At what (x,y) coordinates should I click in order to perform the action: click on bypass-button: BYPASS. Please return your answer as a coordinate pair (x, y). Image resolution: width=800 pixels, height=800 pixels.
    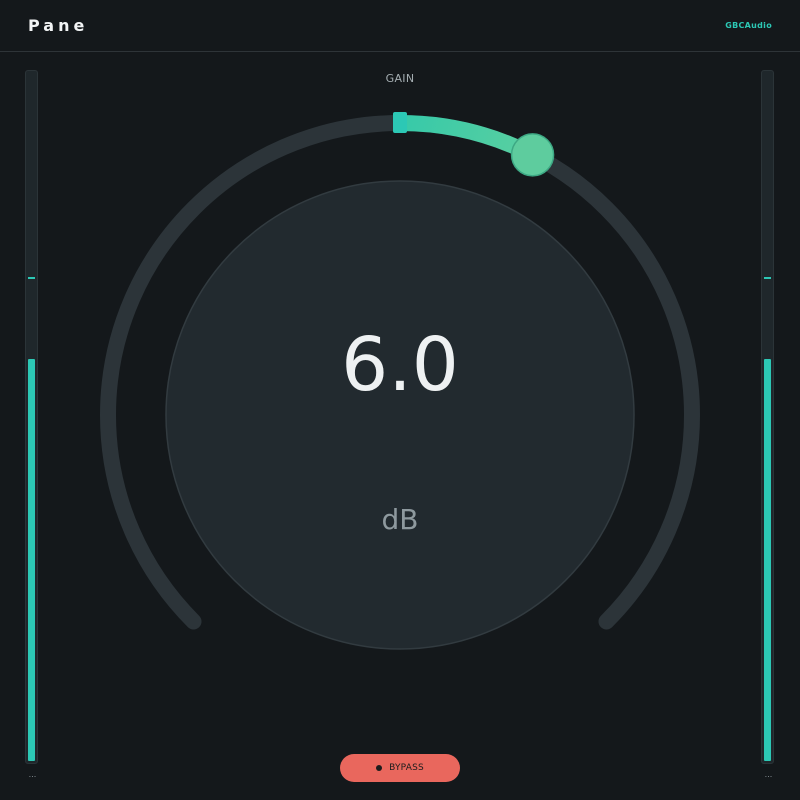
    Looking at the image, I should click on (400, 768).